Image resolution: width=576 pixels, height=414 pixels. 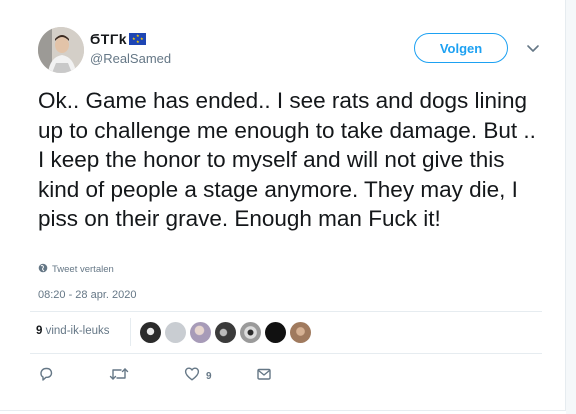 I want to click on translate-tweet-link: Tweet vertalen, so click(x=76, y=269).